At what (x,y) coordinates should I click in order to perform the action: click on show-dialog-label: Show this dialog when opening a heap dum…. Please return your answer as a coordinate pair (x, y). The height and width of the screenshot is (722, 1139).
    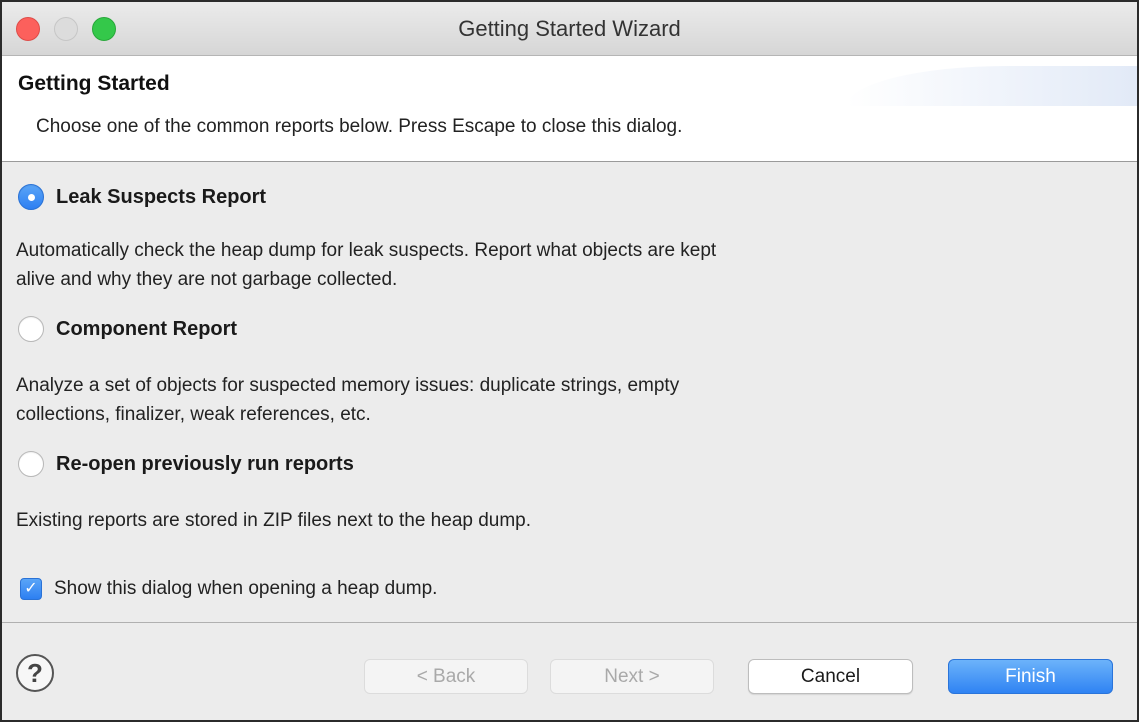
    Looking at the image, I should click on (245, 589).